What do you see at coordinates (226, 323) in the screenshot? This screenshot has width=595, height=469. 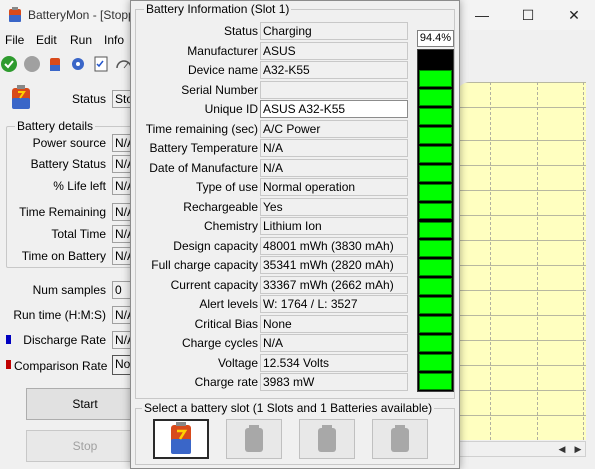 I see `critical-bias-label: Critical Bias` at bounding box center [226, 323].